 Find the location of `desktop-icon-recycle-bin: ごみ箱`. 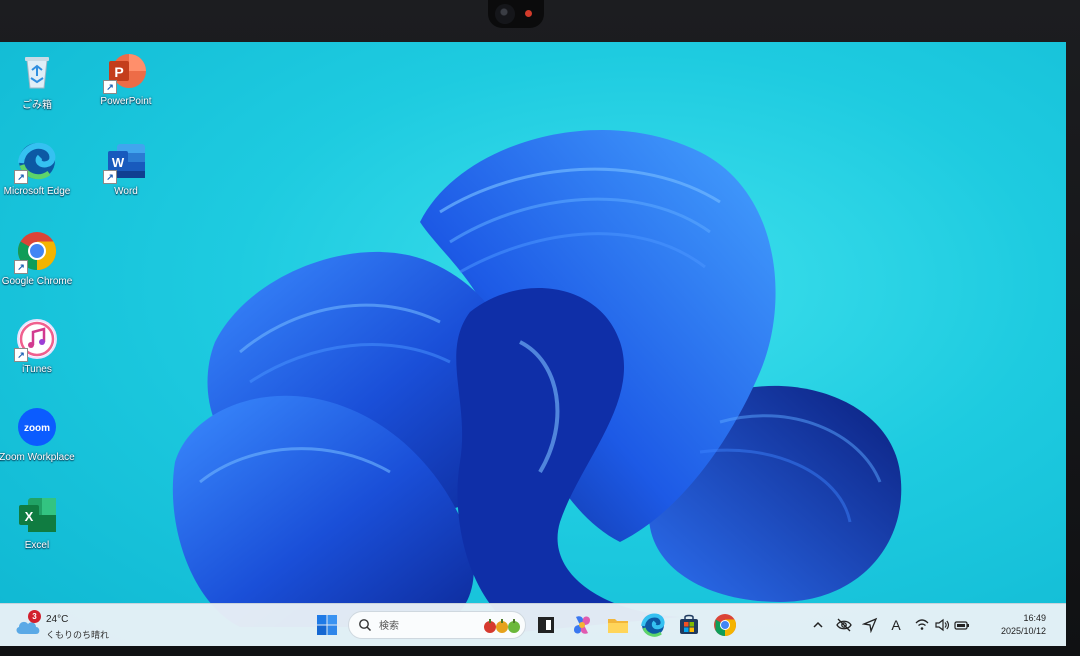

desktop-icon-recycle-bin: ごみ箱 is located at coordinates (39, 80).